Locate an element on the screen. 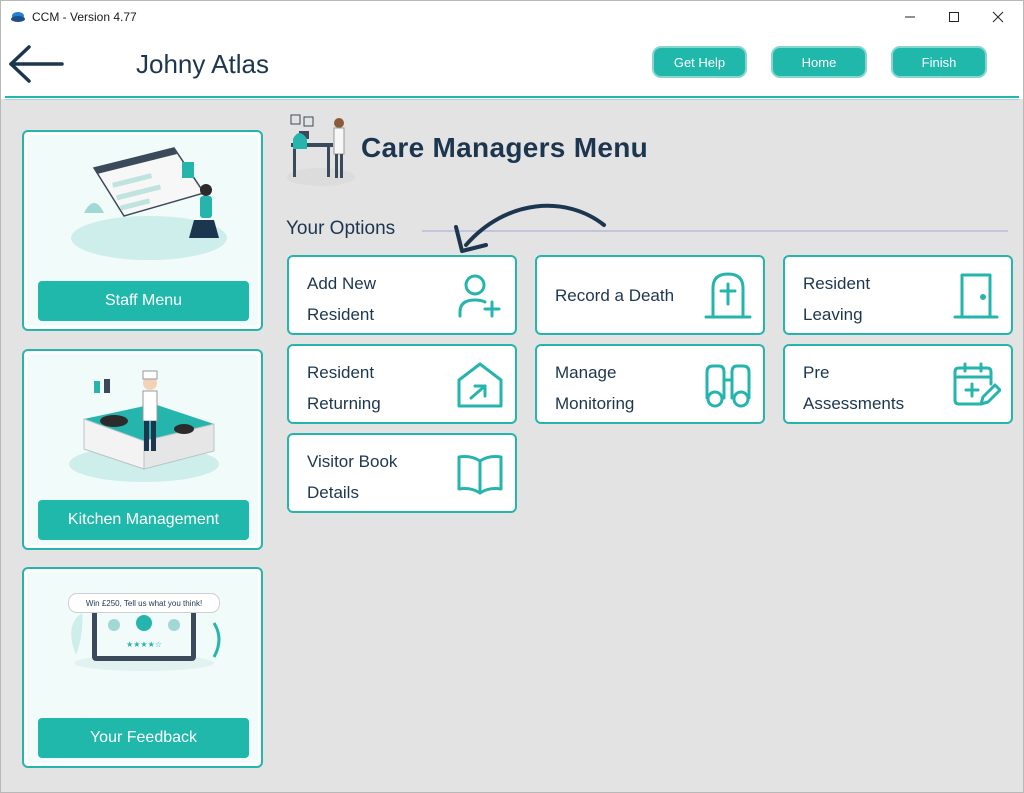 Image resolution: width=1024 pixels, height=793 pixels. option-label-line2: Details is located at coordinates (333, 492).